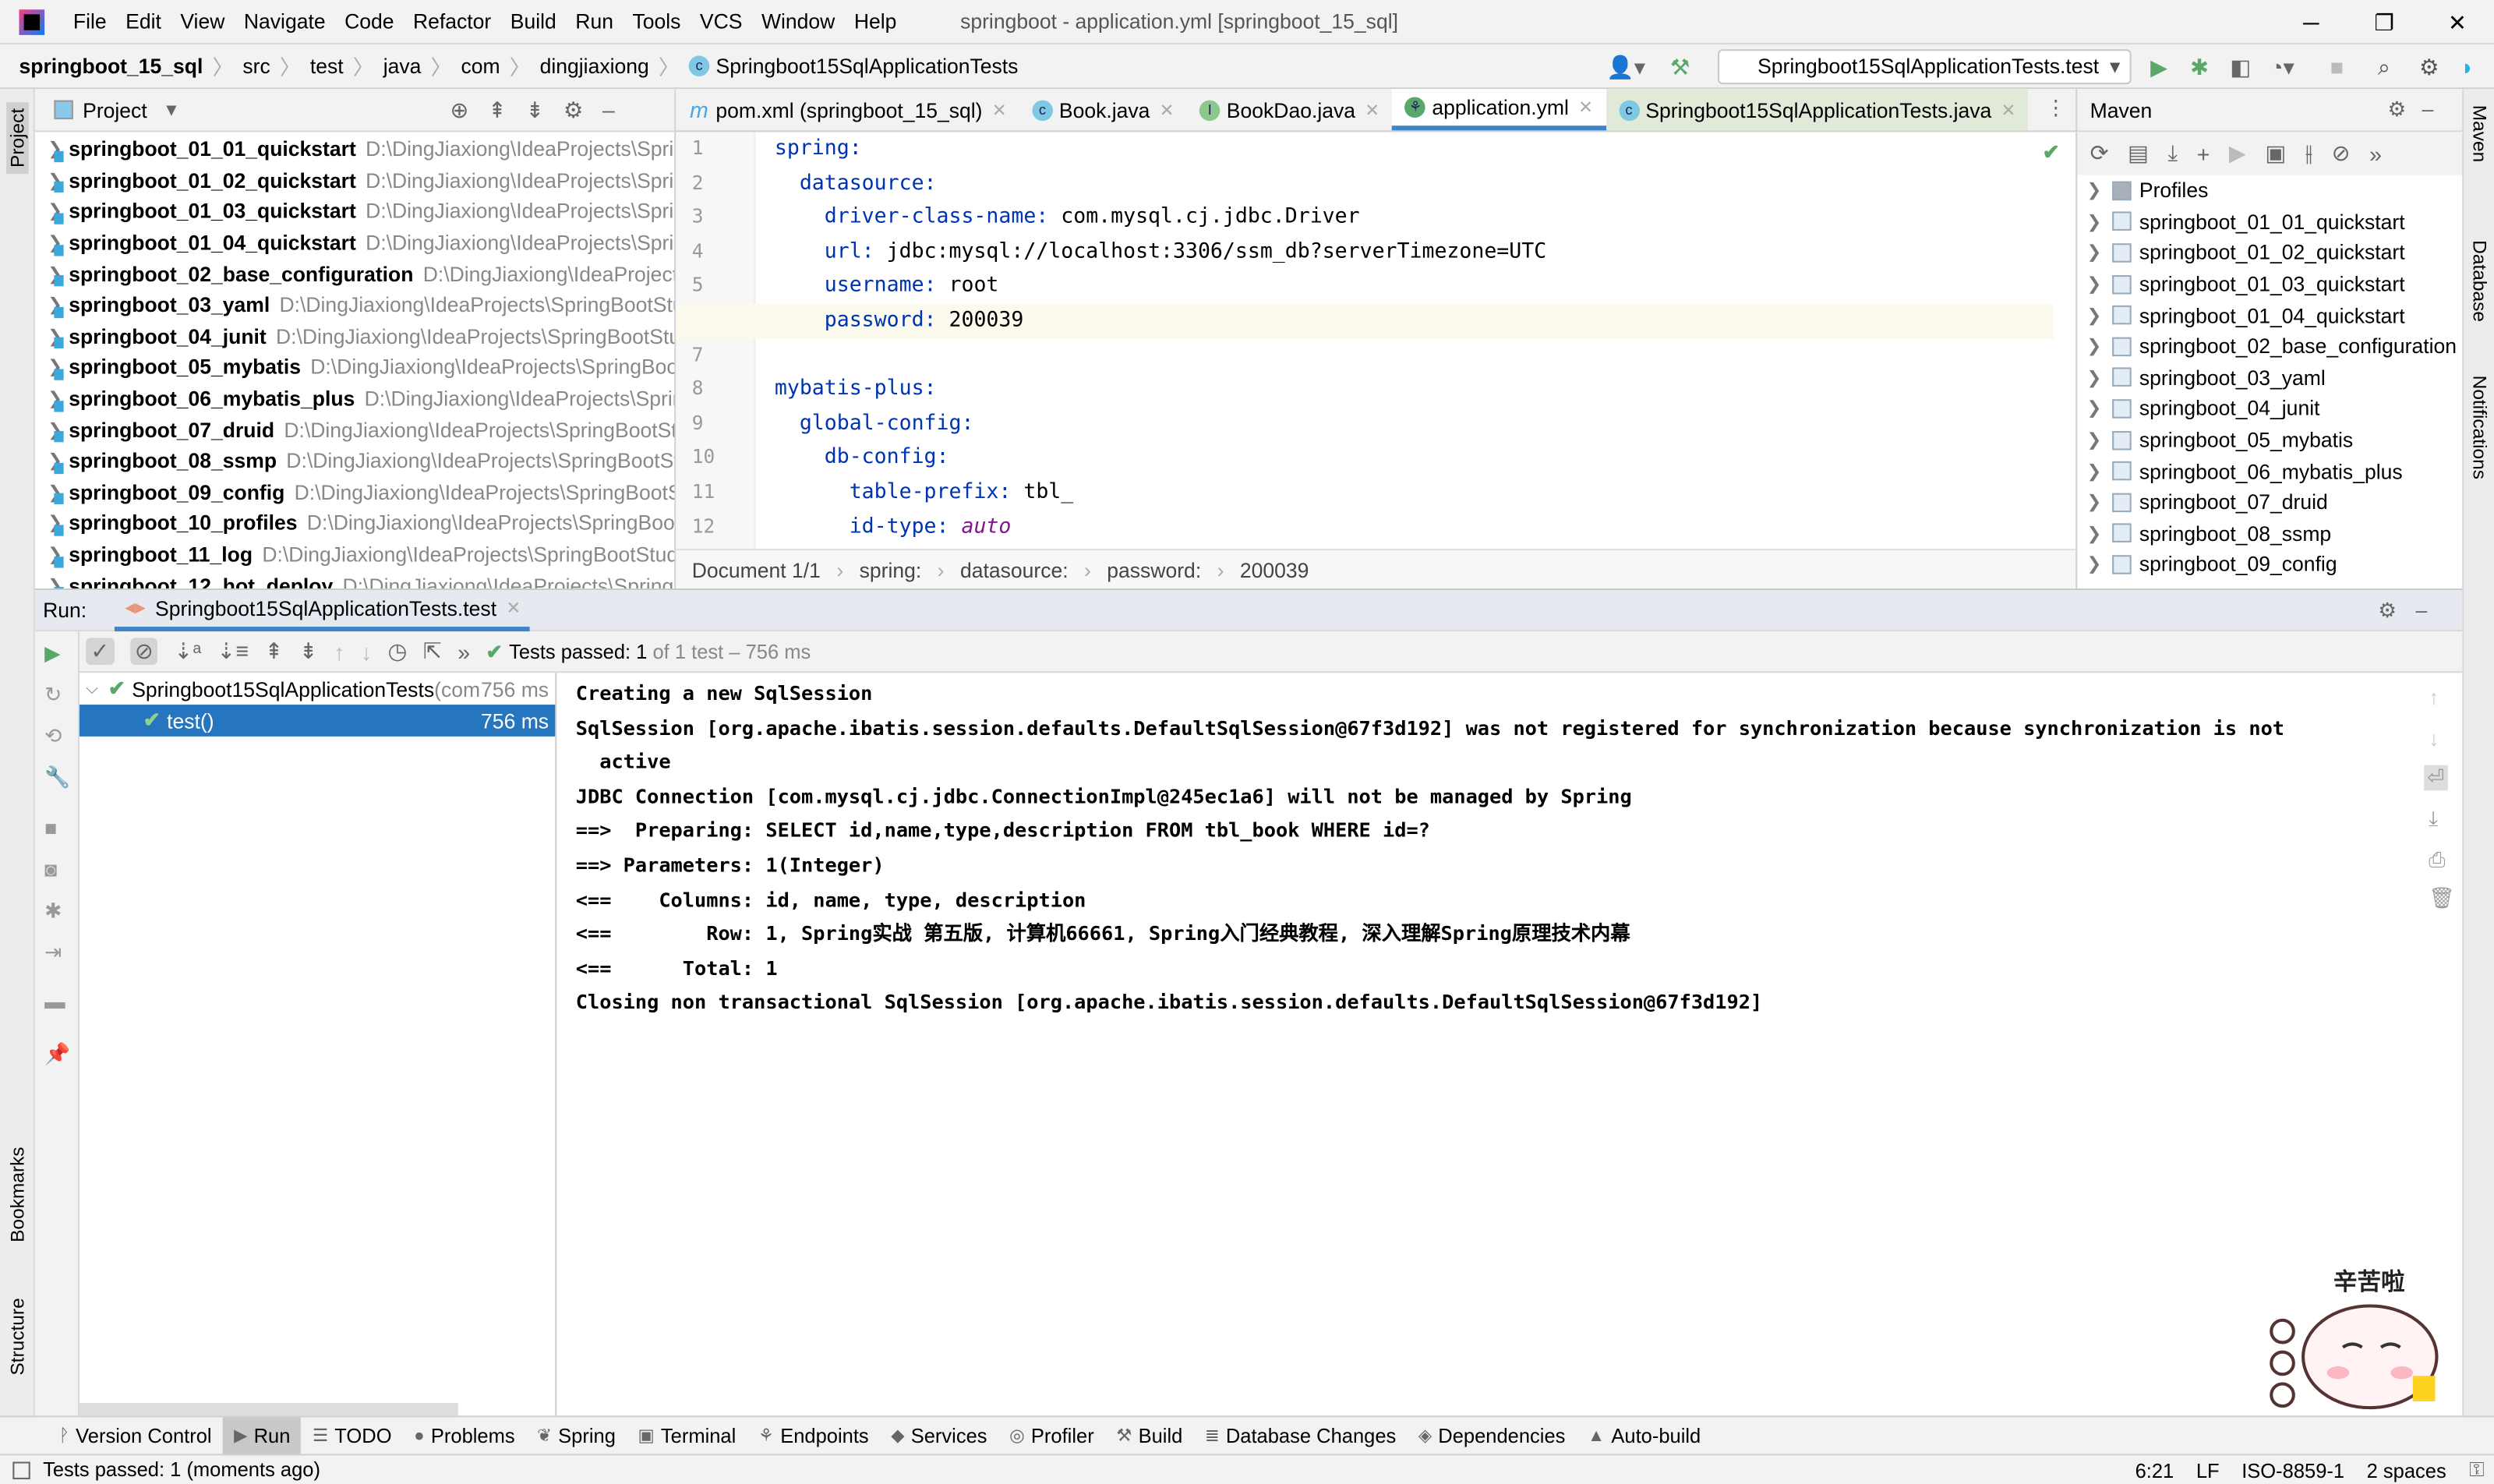 Image resolution: width=2494 pixels, height=1484 pixels. I want to click on history-icon: ◷, so click(398, 651).